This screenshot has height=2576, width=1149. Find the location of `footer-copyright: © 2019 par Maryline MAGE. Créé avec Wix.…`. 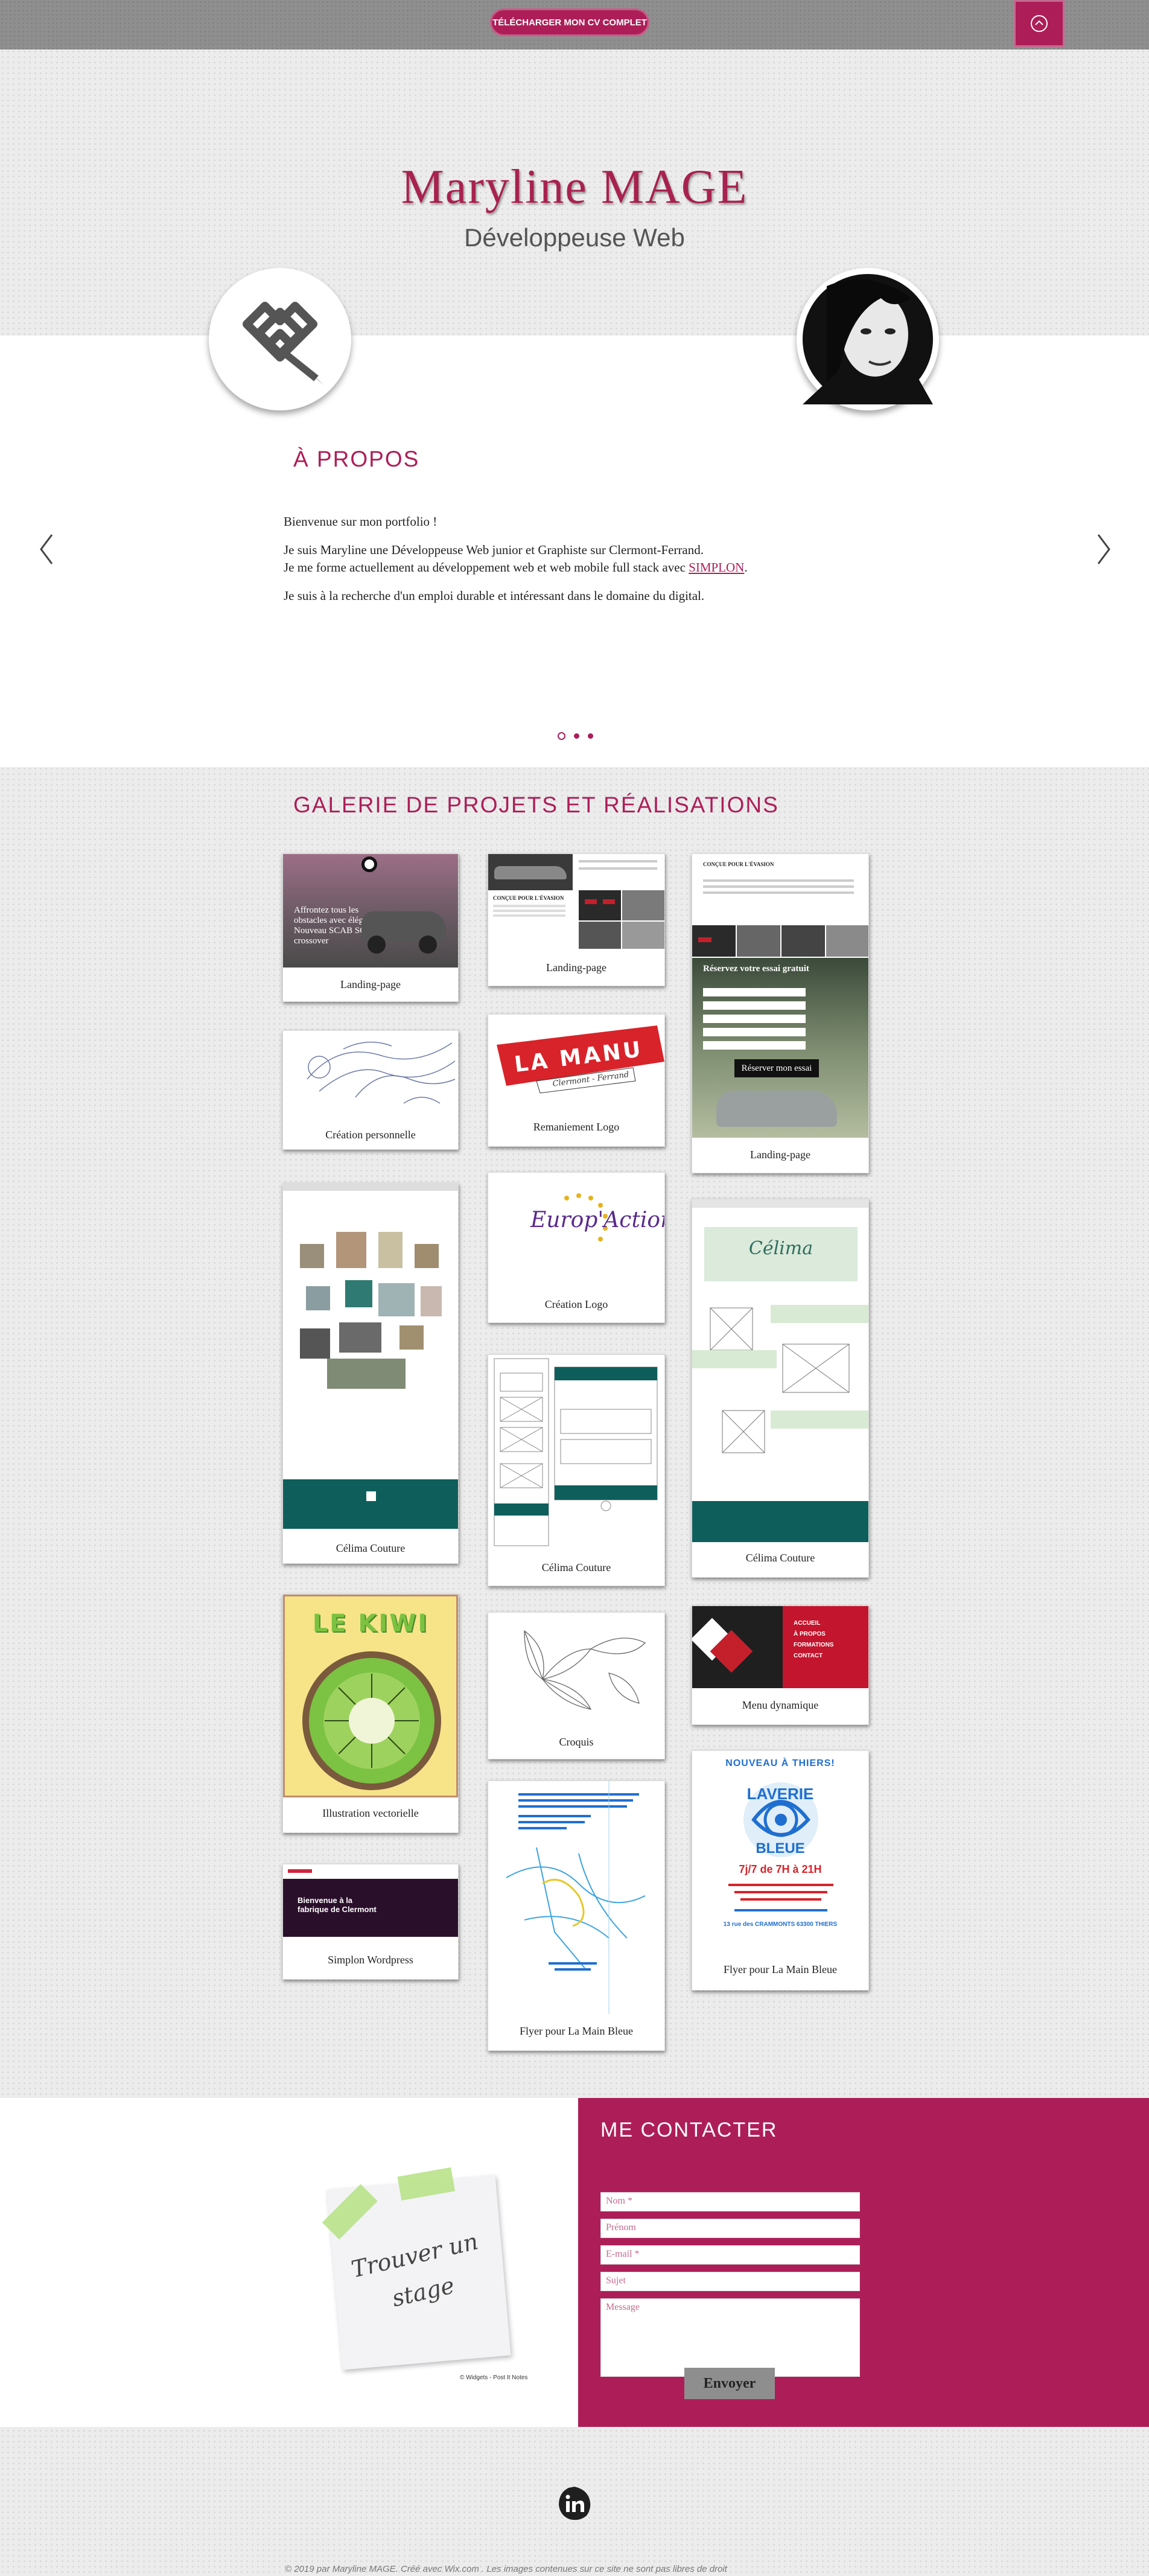

footer-copyright: © 2019 par Maryline MAGE. Créé avec Wix.… is located at coordinates (506, 2569).